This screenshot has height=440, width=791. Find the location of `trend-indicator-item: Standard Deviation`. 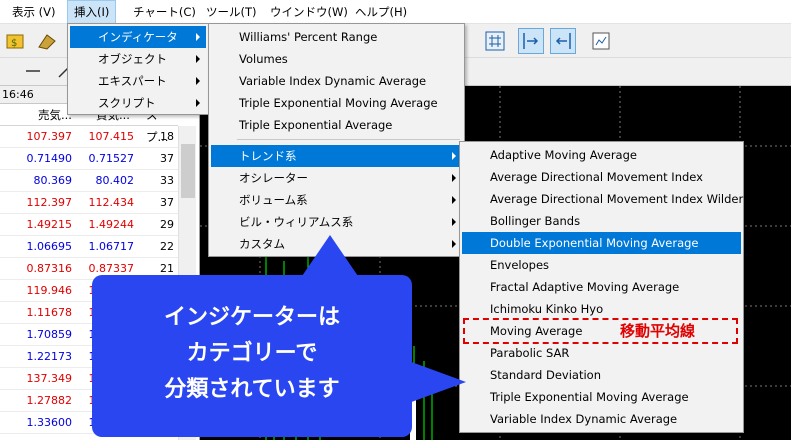

trend-indicator-item: Standard Deviation is located at coordinates (601, 375).